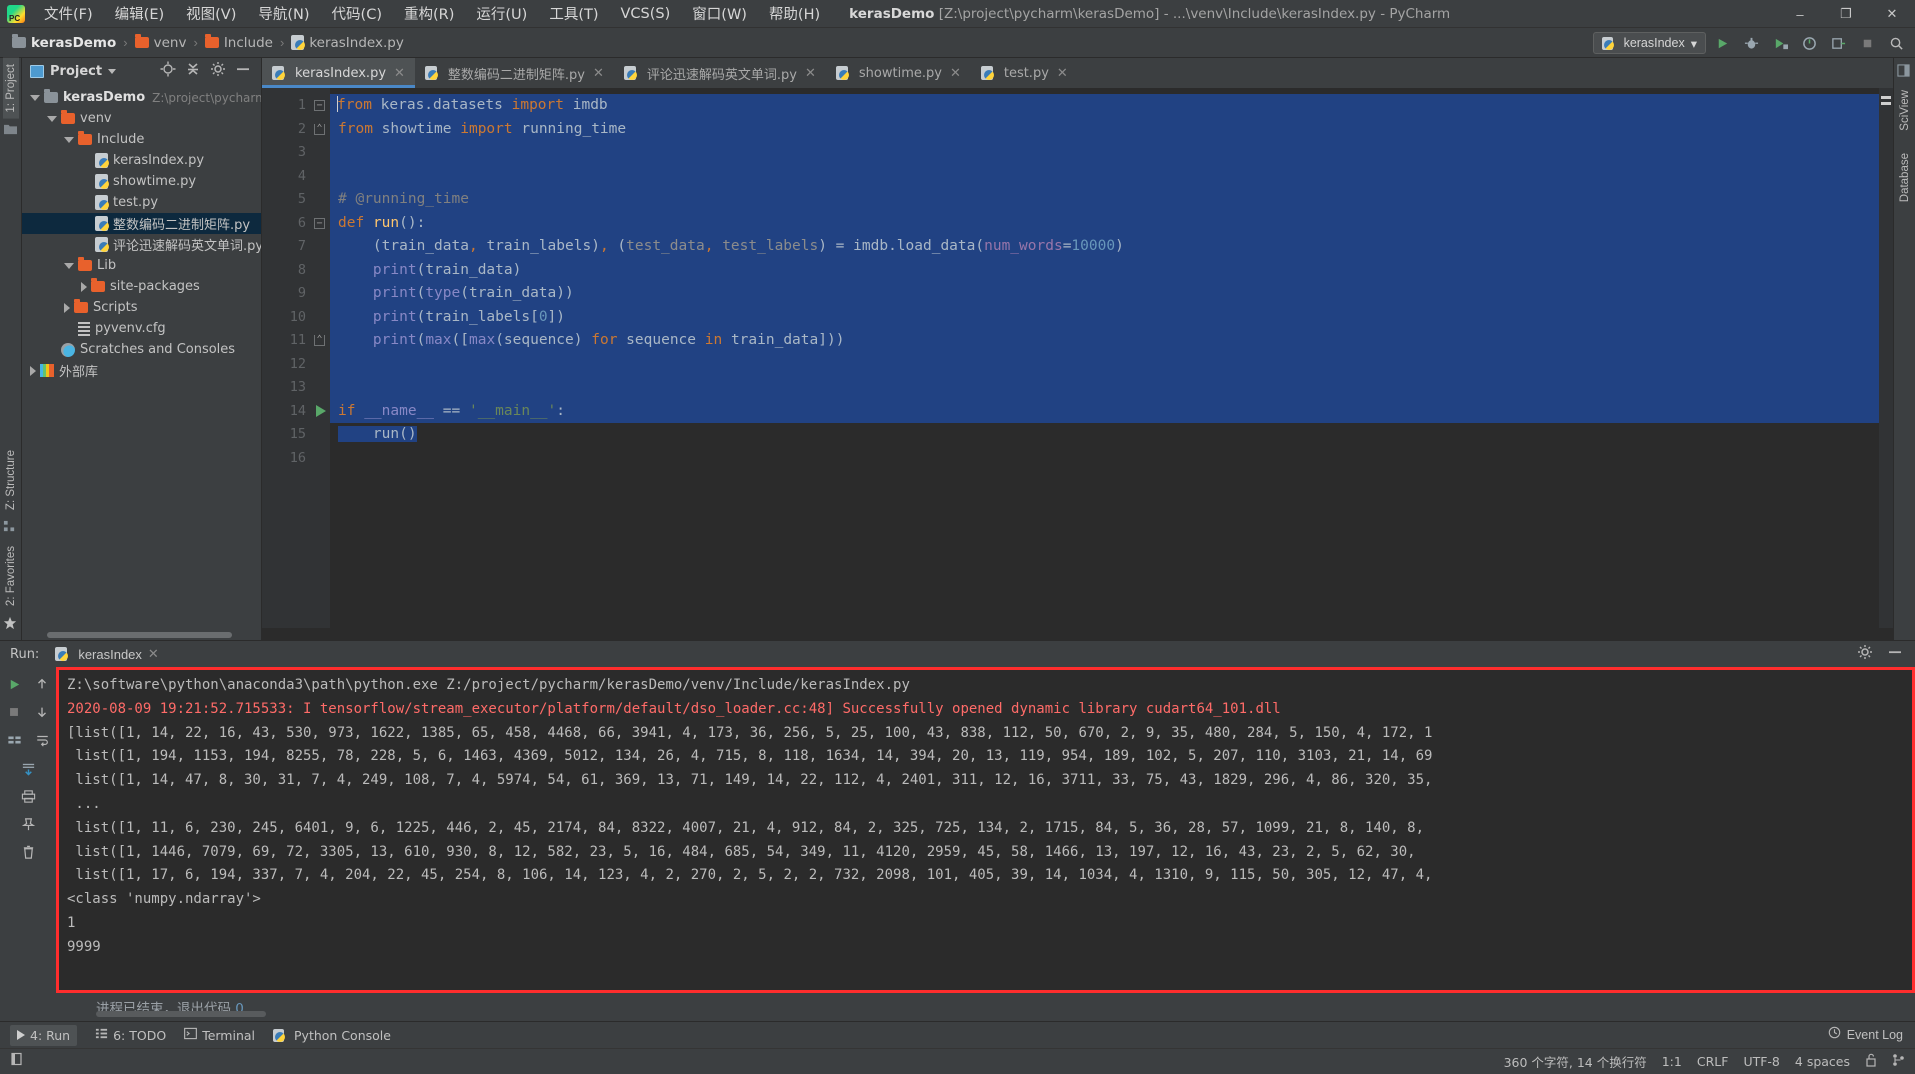  I want to click on tree-item: pyvenv.cfg, so click(141, 328).